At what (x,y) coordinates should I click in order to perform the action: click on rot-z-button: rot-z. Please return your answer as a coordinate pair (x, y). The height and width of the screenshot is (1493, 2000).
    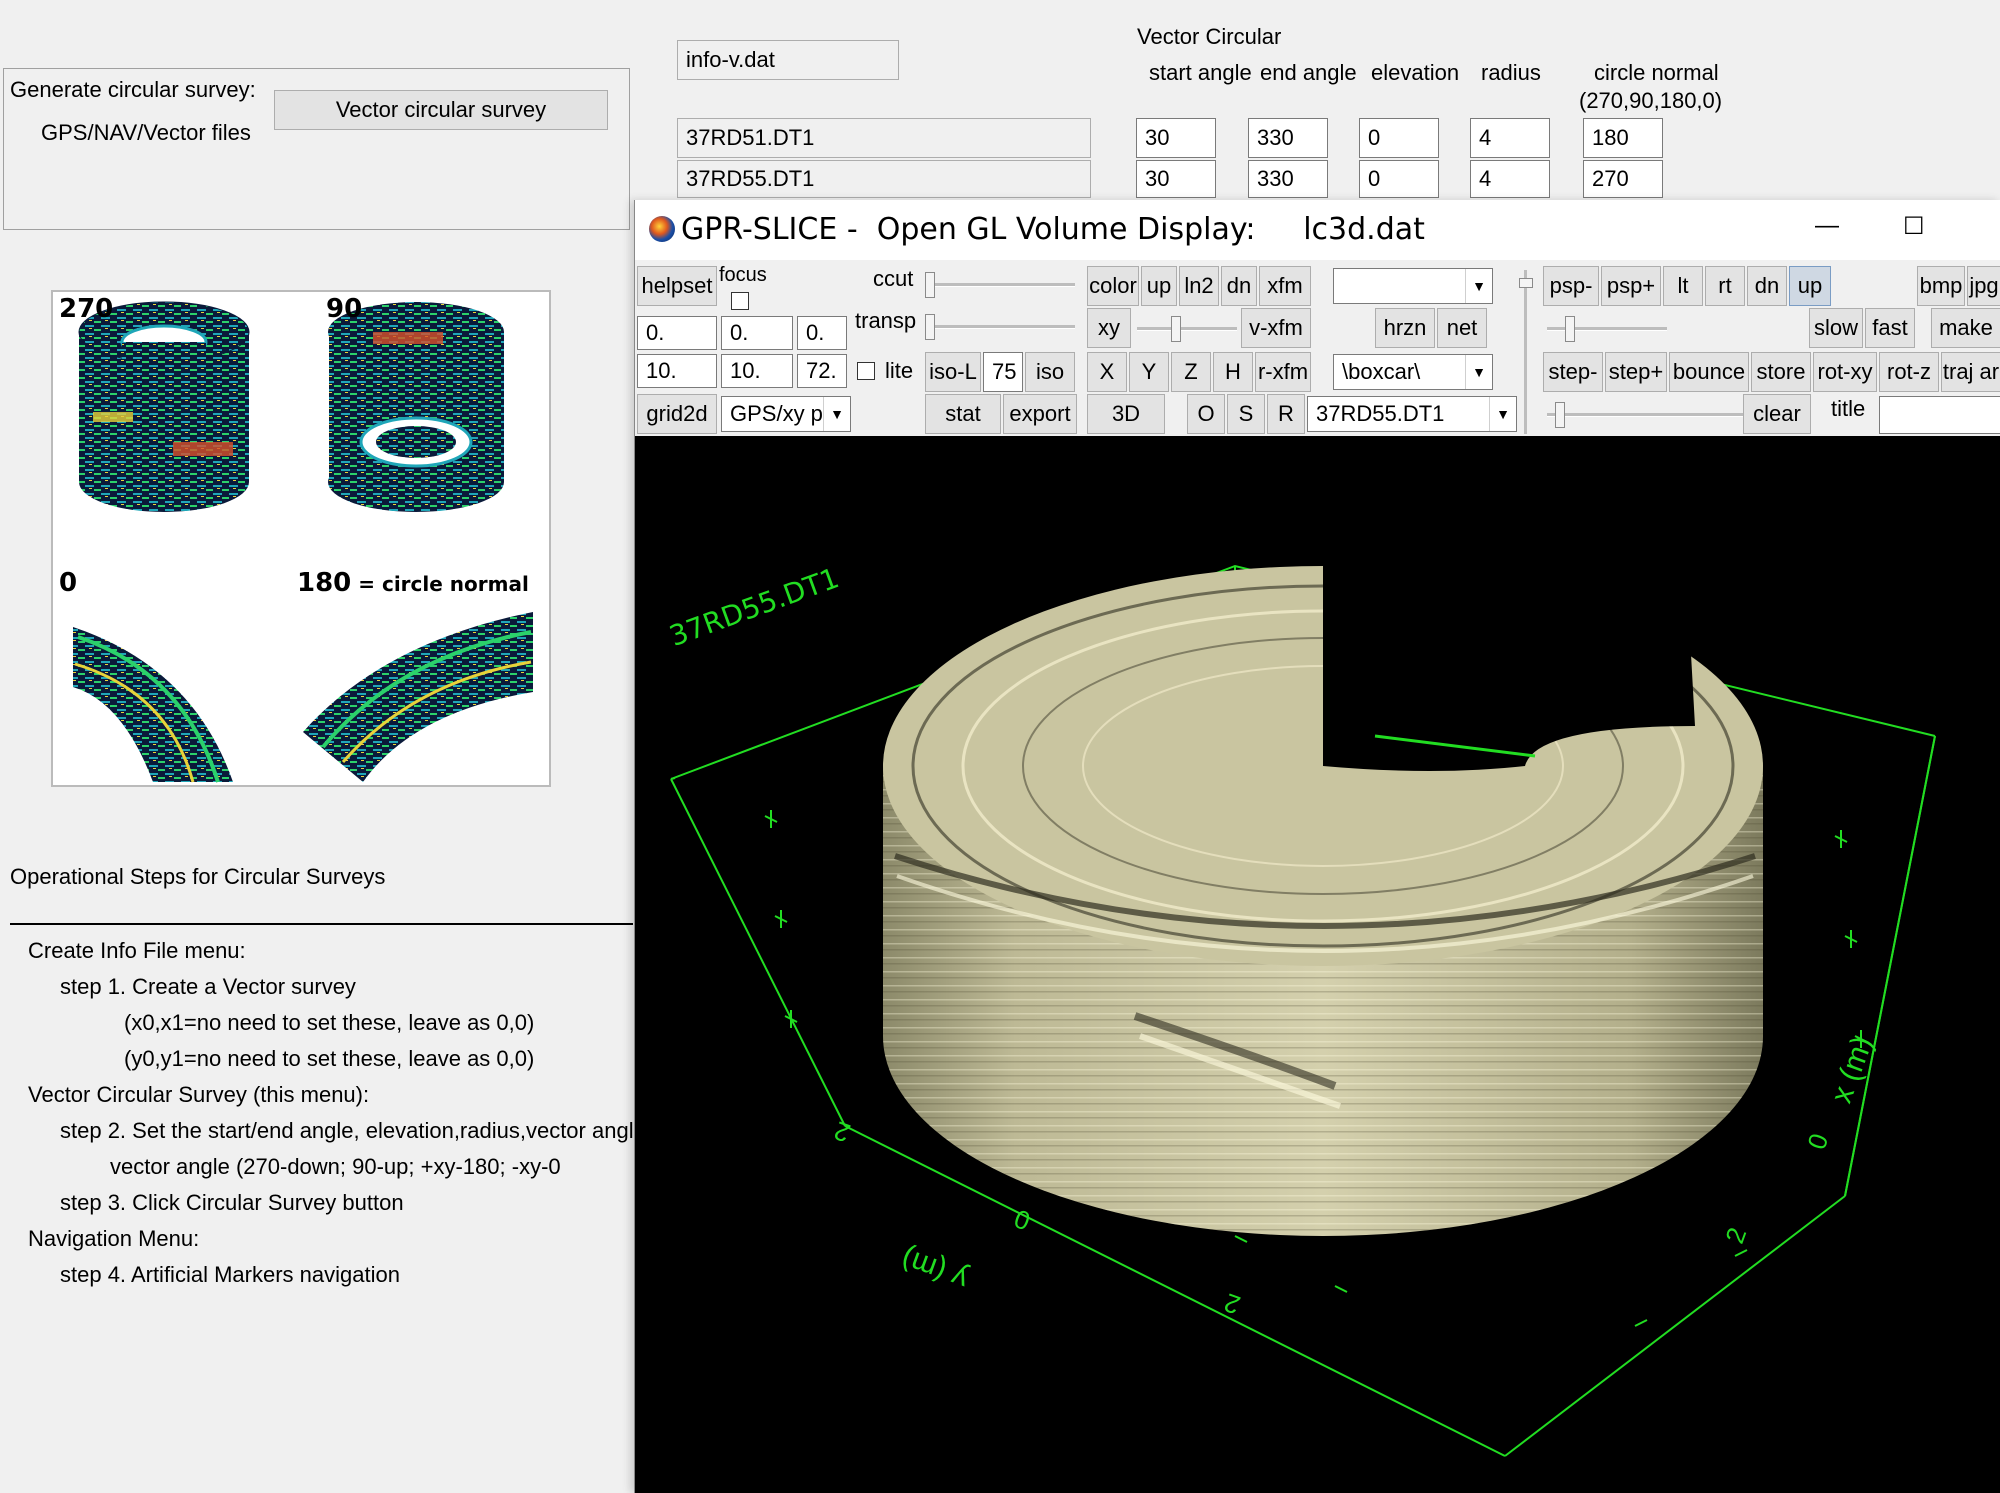
    Looking at the image, I should click on (1909, 372).